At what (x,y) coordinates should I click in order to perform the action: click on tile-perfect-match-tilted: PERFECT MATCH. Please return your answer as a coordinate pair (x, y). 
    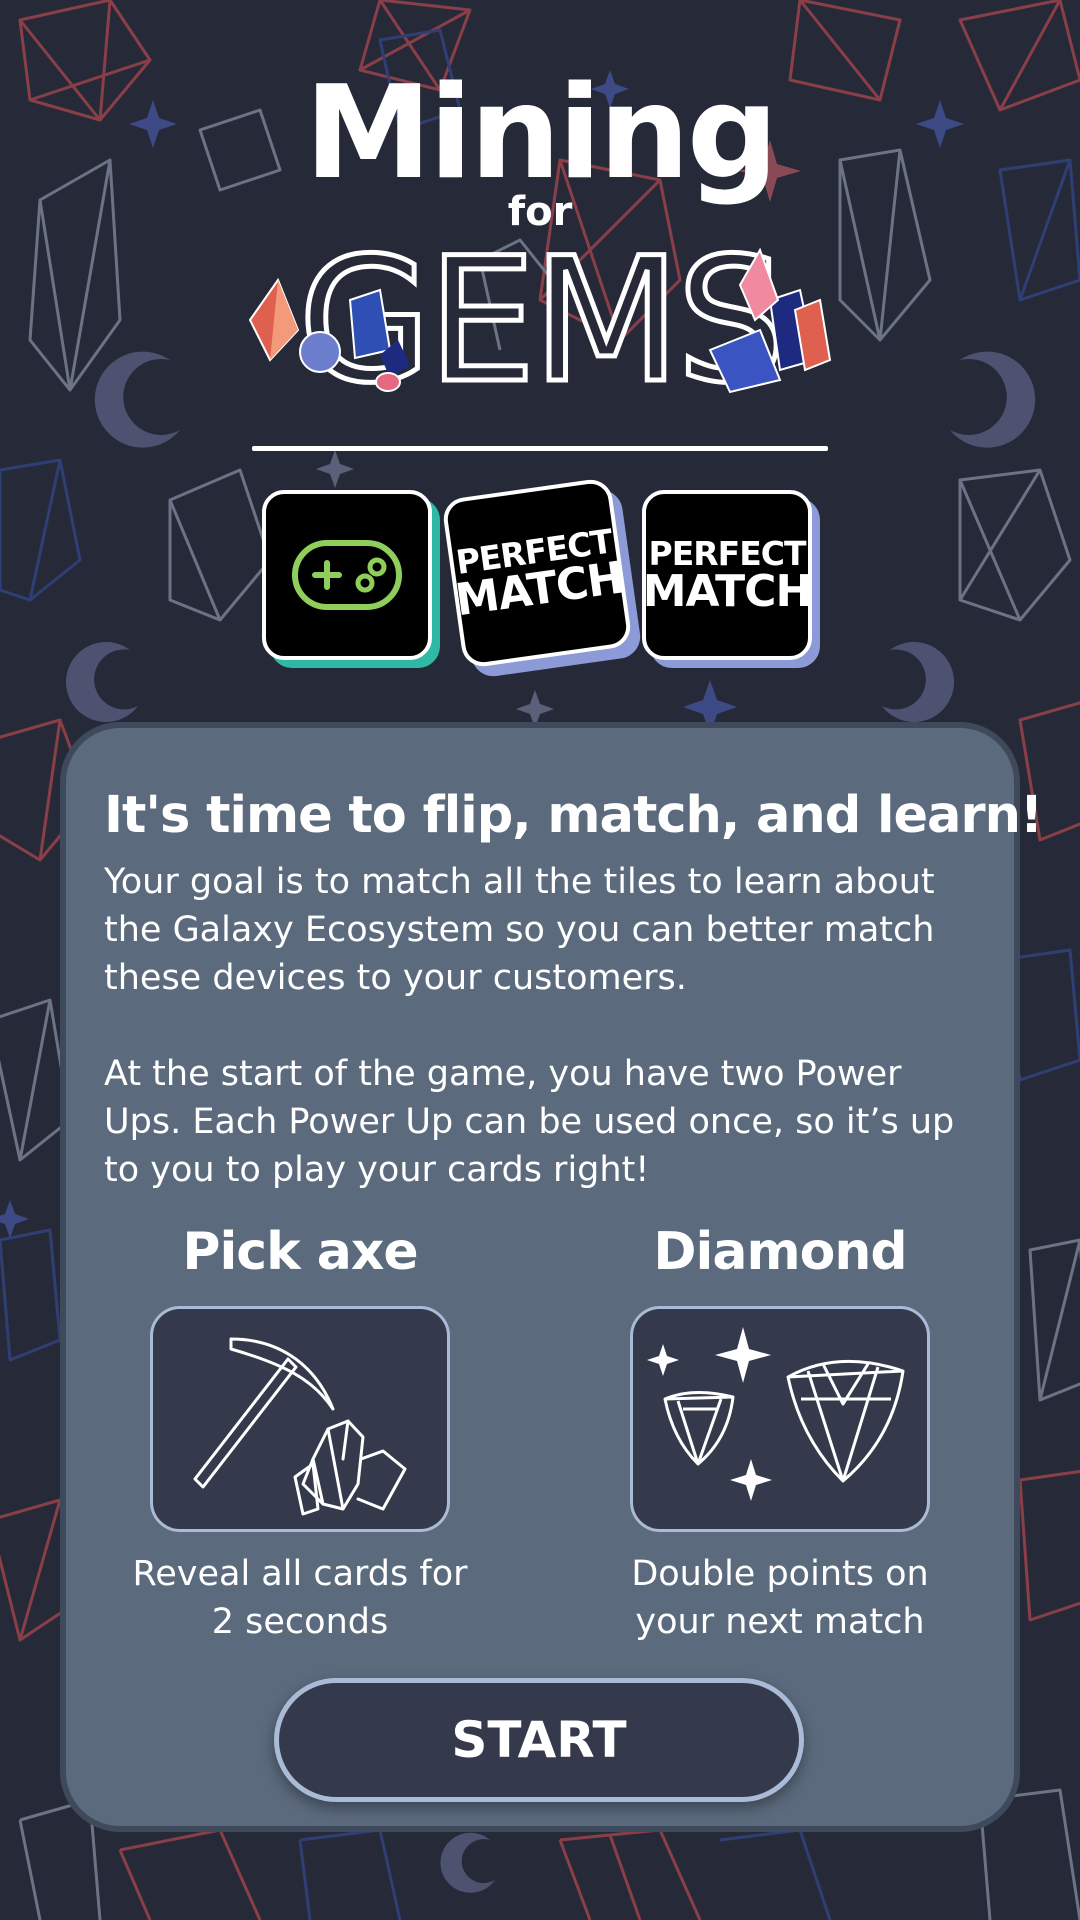
    Looking at the image, I should click on (537, 573).